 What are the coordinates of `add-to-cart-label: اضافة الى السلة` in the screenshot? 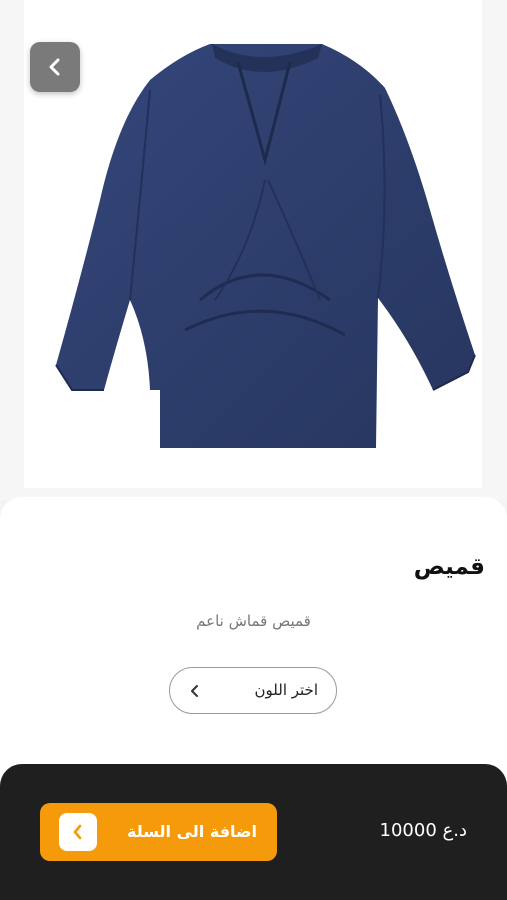 It's located at (192, 831).